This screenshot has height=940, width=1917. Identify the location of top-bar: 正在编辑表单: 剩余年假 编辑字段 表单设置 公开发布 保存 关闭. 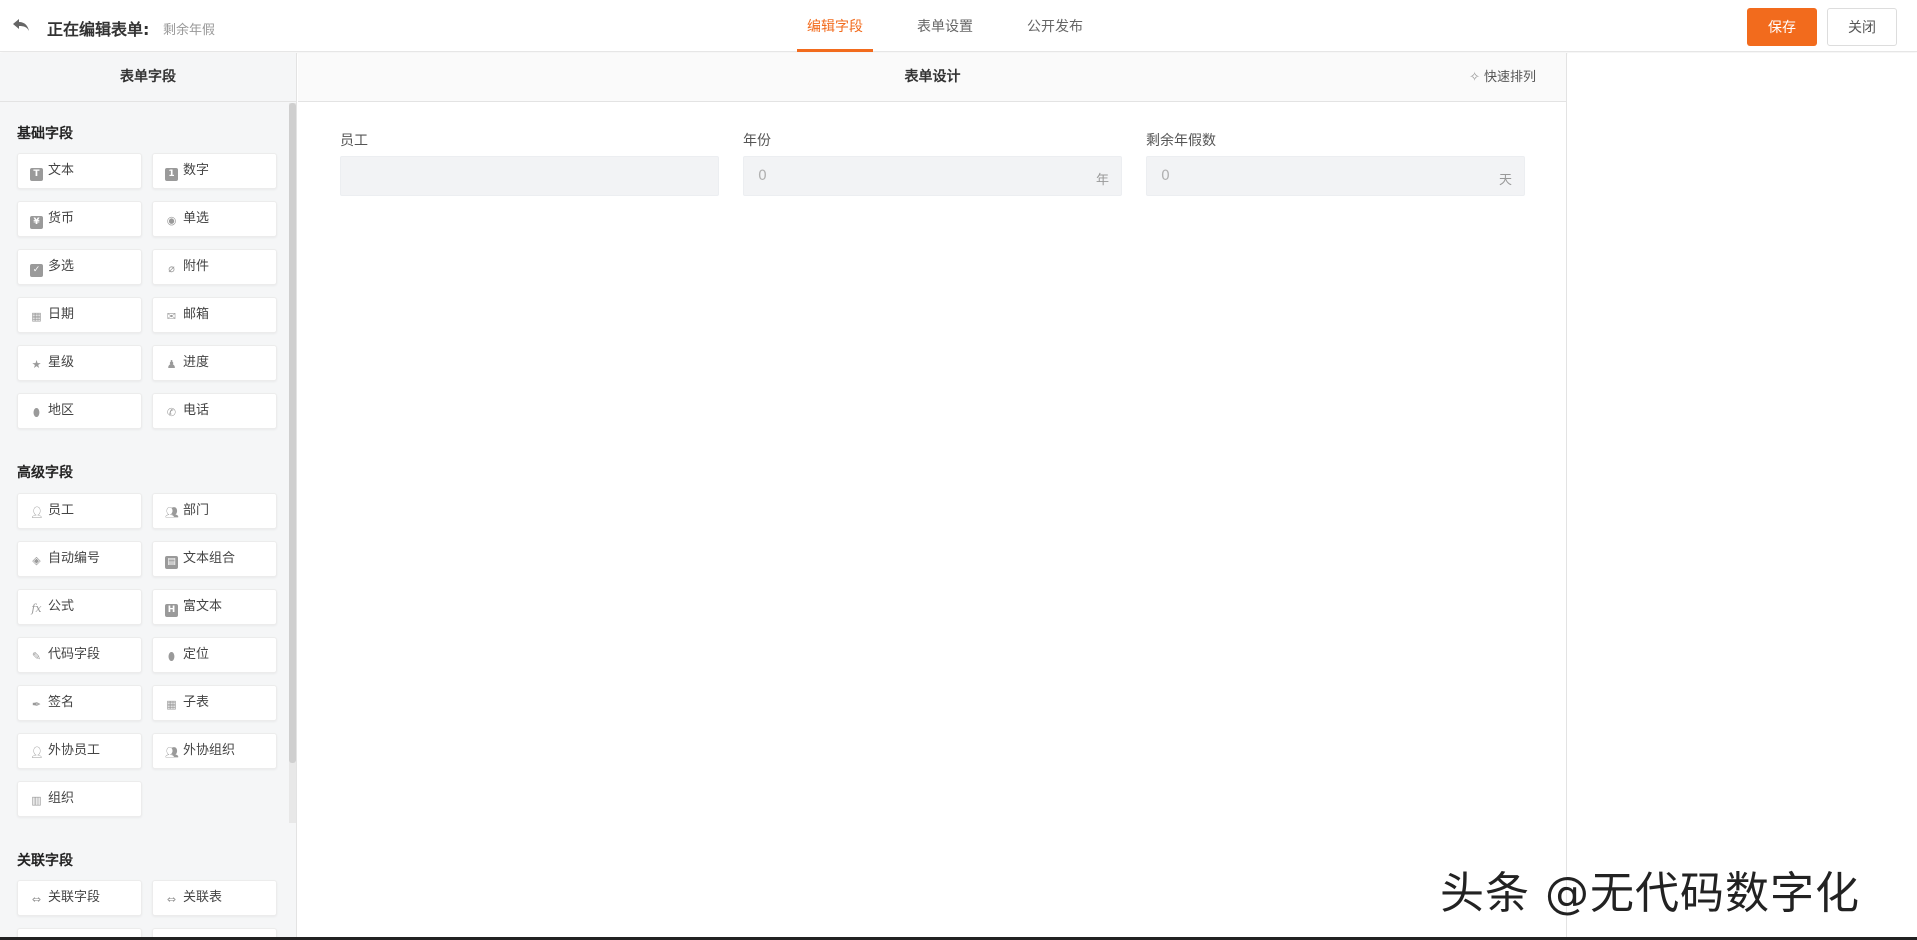
(958, 26).